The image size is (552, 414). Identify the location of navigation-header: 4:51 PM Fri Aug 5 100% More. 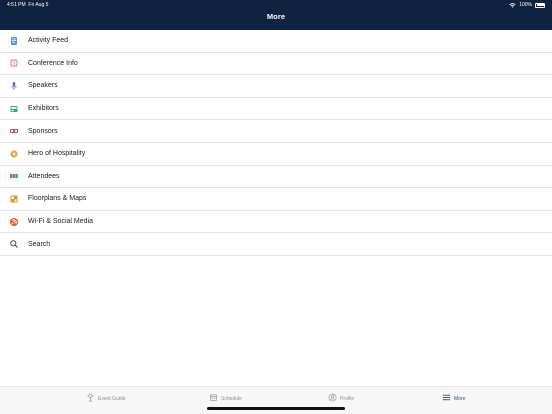
(276, 15).